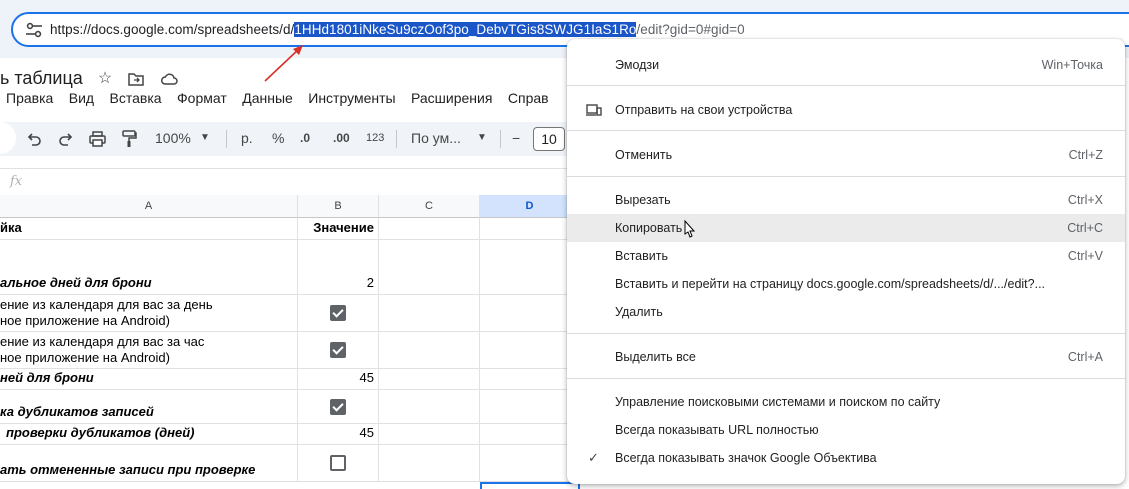  What do you see at coordinates (338, 379) in the screenshot?
I see `cell-b6: 45` at bounding box center [338, 379].